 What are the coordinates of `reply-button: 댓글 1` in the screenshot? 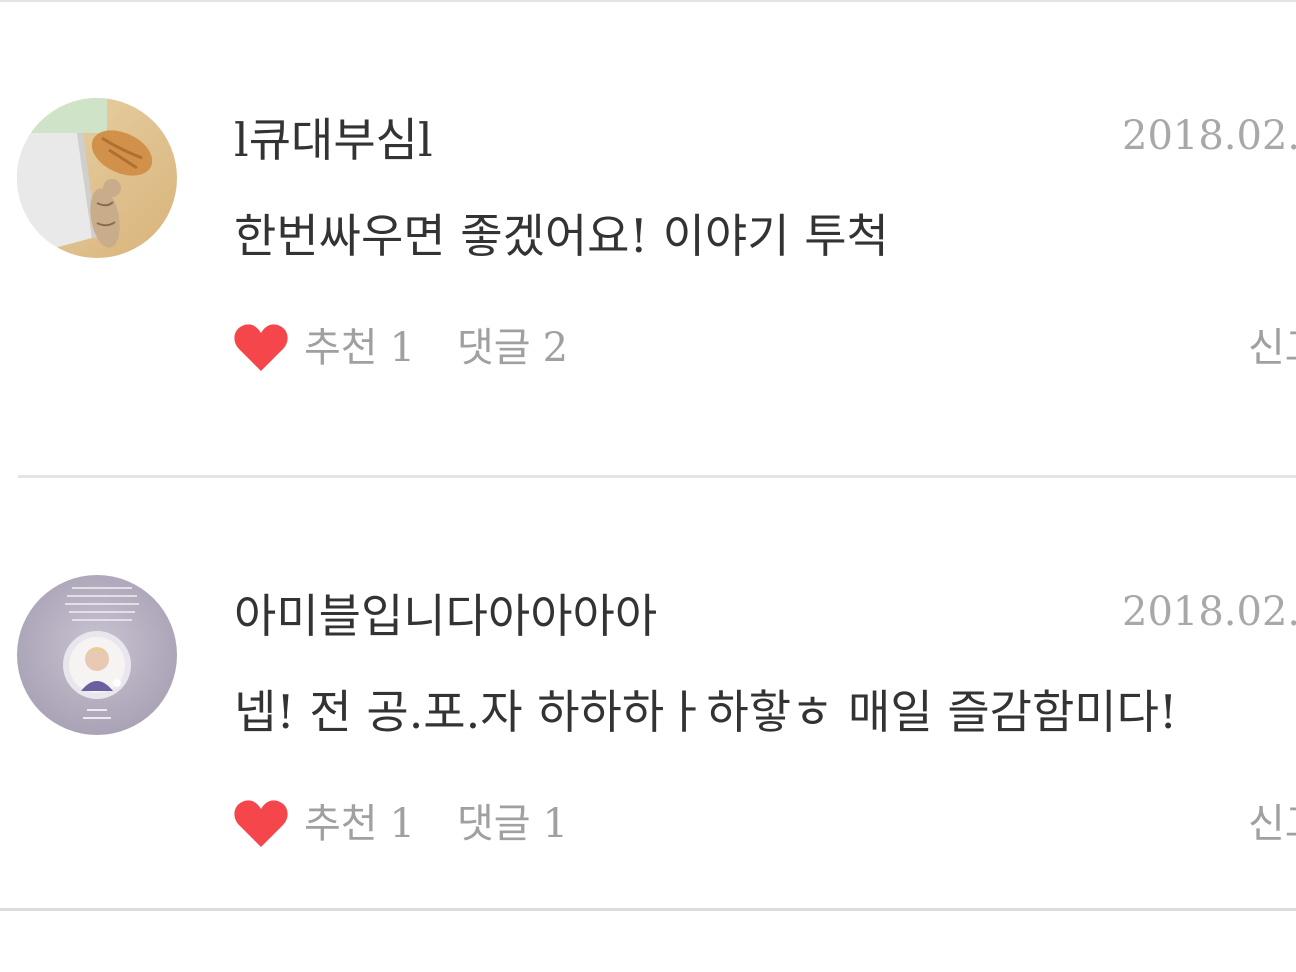 It's located at (512, 824).